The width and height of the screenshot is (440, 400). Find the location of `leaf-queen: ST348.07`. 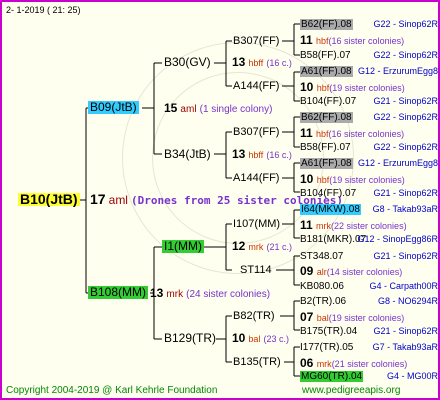

leaf-queen: ST348.07 is located at coordinates (321, 256).